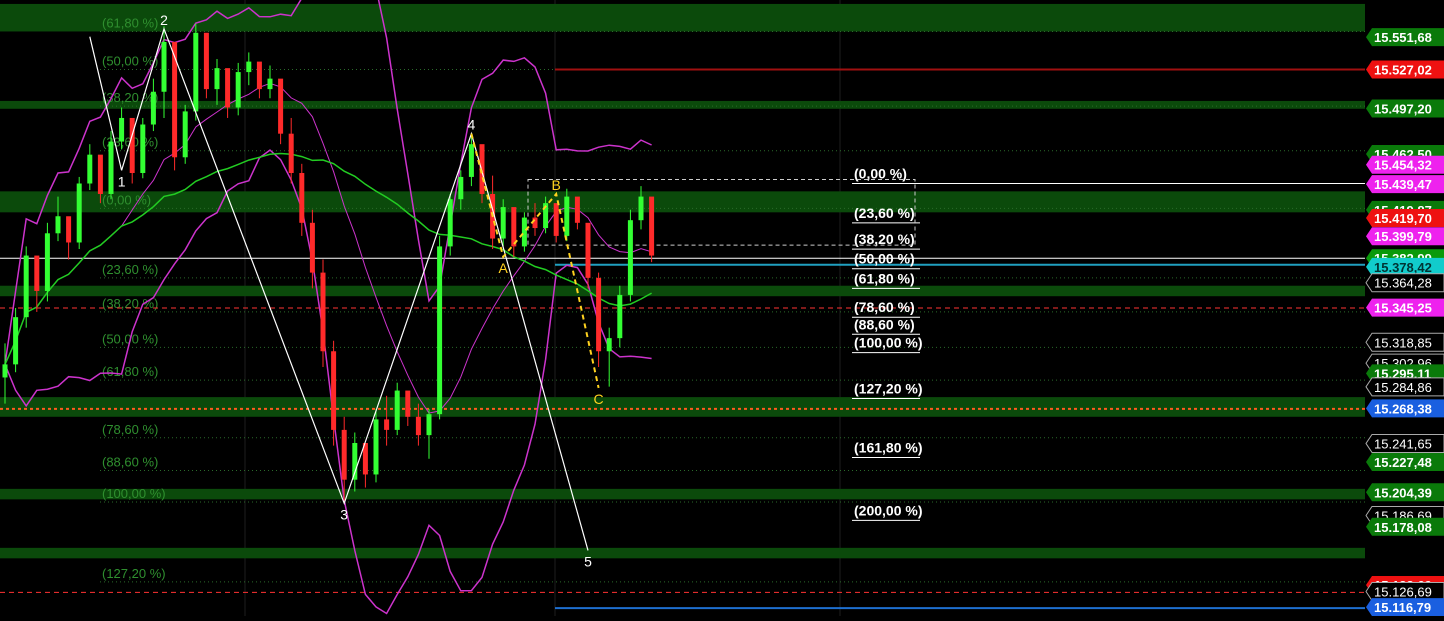  Describe the element at coordinates (134, 573) in the screenshot. I see `fib-left-label: (127,20 %)` at that location.